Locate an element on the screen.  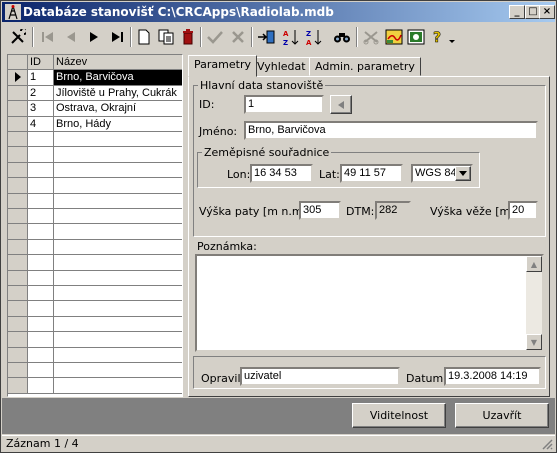
date-field: 19.3.2008 14:19 is located at coordinates (492, 376).